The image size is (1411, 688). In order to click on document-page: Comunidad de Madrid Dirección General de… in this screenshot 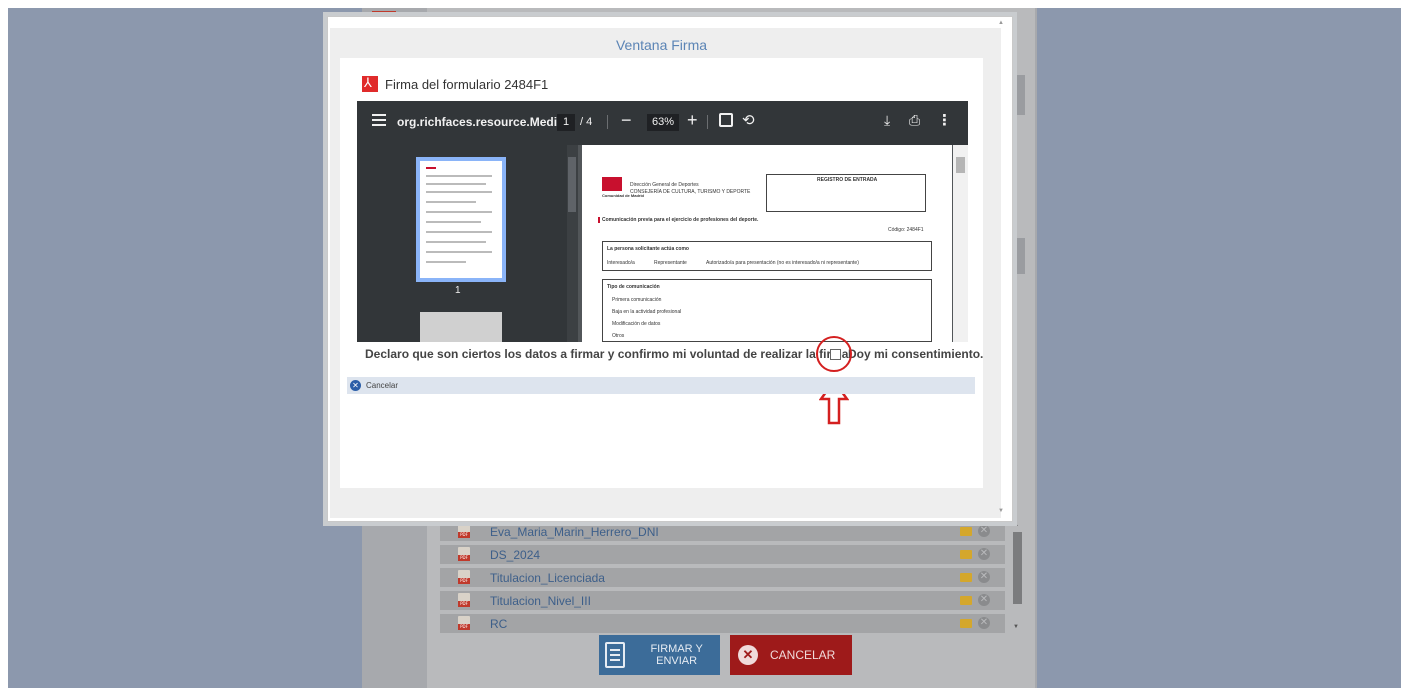, I will do `click(767, 243)`.